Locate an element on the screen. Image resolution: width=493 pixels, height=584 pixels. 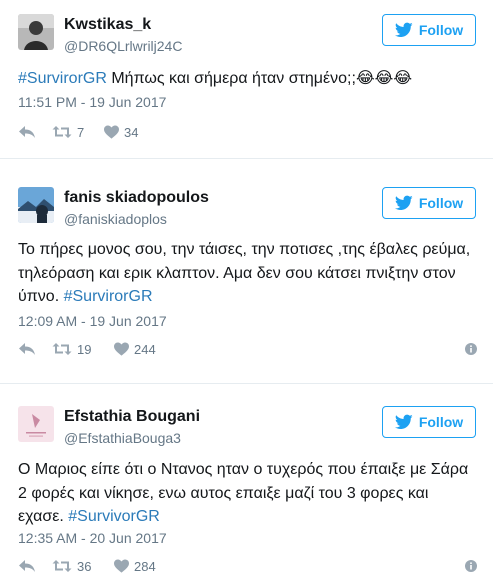
timestamp: 12:35 AM - 20 Jun 2017 is located at coordinates (92, 538).